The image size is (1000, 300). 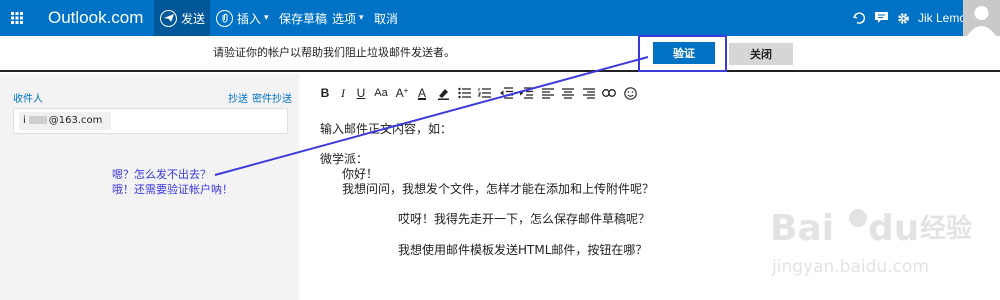 I want to click on options-label: 选项, so click(x=344, y=18).